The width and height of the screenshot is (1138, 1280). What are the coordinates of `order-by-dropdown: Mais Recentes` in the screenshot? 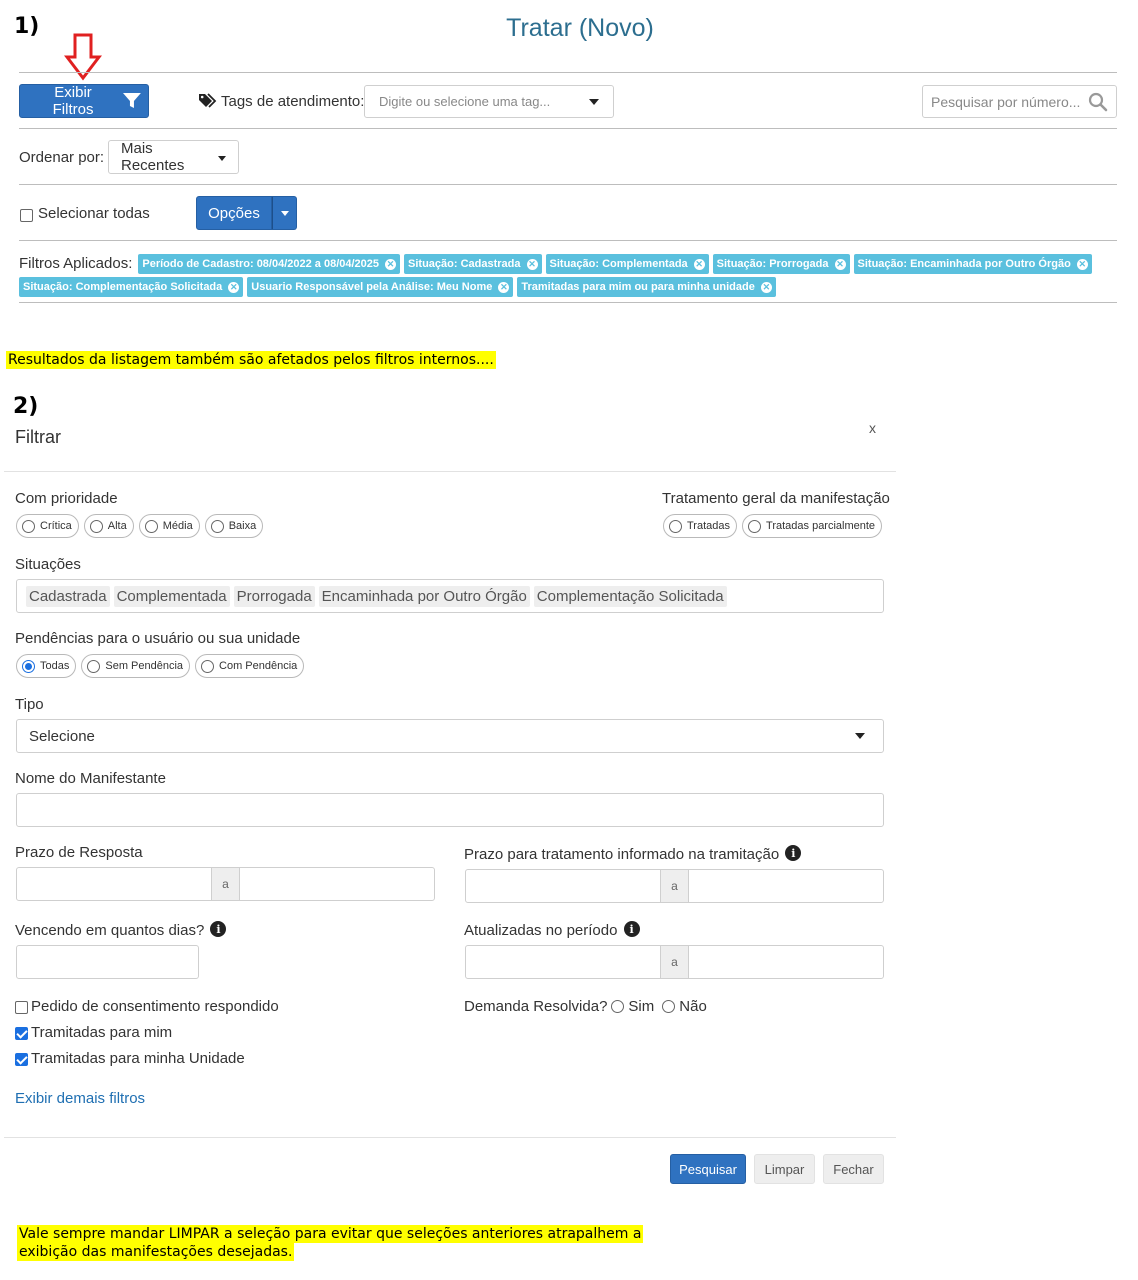 It's located at (173, 157).